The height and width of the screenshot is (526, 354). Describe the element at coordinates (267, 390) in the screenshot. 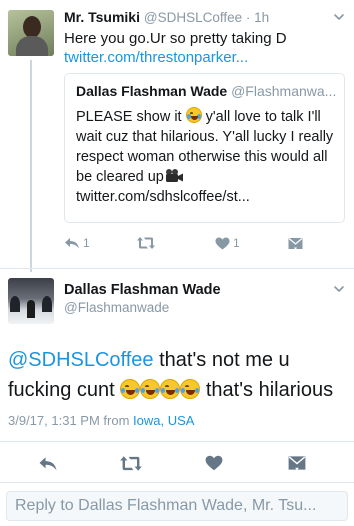

I see `tweet-text-part2: that's hilarious` at that location.